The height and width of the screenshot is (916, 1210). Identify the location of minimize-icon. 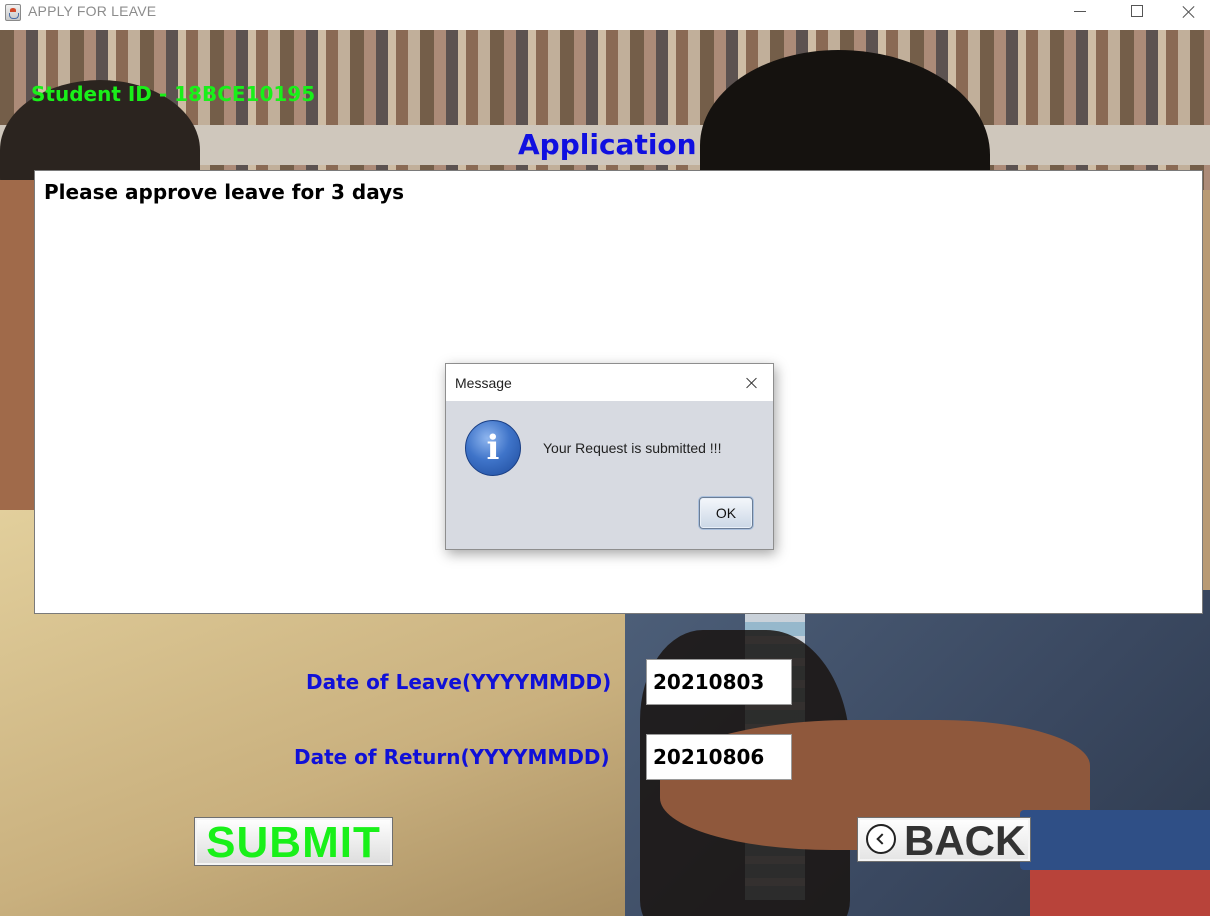
(1080, 15).